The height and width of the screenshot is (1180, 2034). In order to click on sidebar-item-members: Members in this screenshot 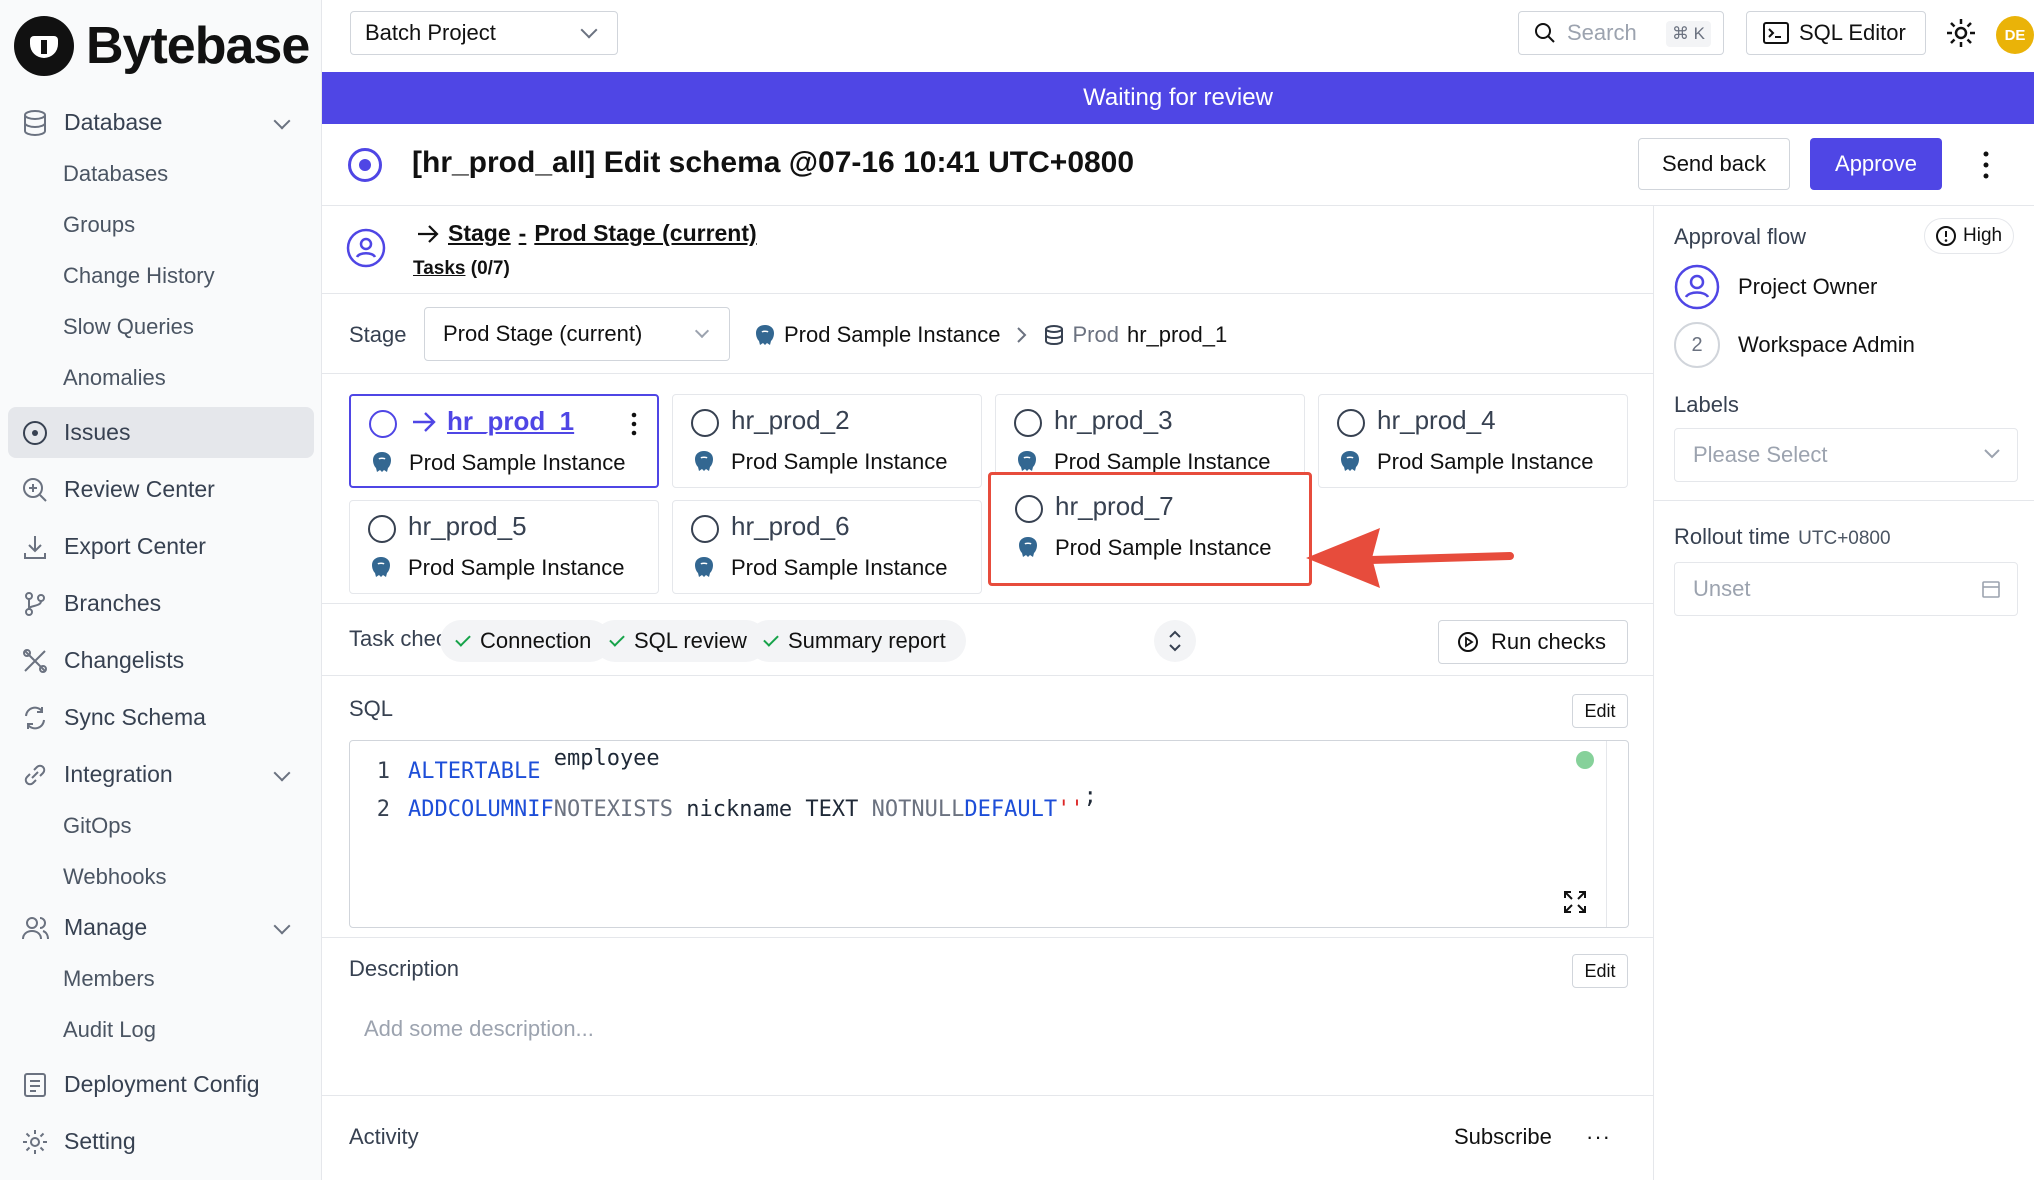, I will do `click(161, 978)`.